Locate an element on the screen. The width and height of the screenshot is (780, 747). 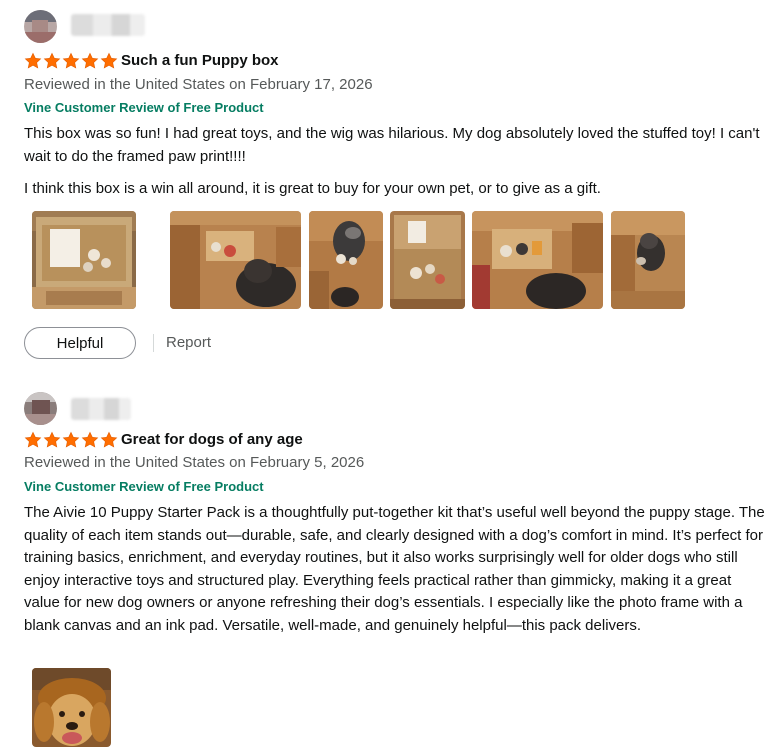
review-title: Great for dogs of any age is located at coordinates (212, 440).